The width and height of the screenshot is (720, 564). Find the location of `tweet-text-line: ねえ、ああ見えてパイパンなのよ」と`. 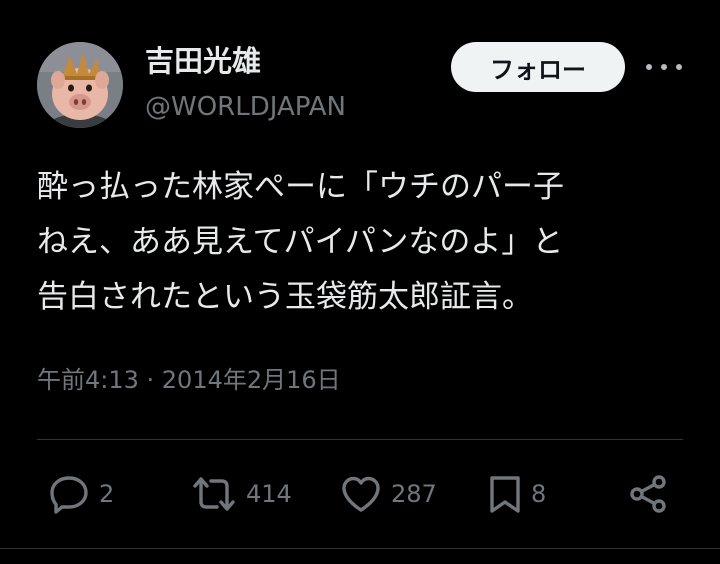

tweet-text-line: ねえ、ああ見えてパイパンなのよ」と is located at coordinates (300, 242).